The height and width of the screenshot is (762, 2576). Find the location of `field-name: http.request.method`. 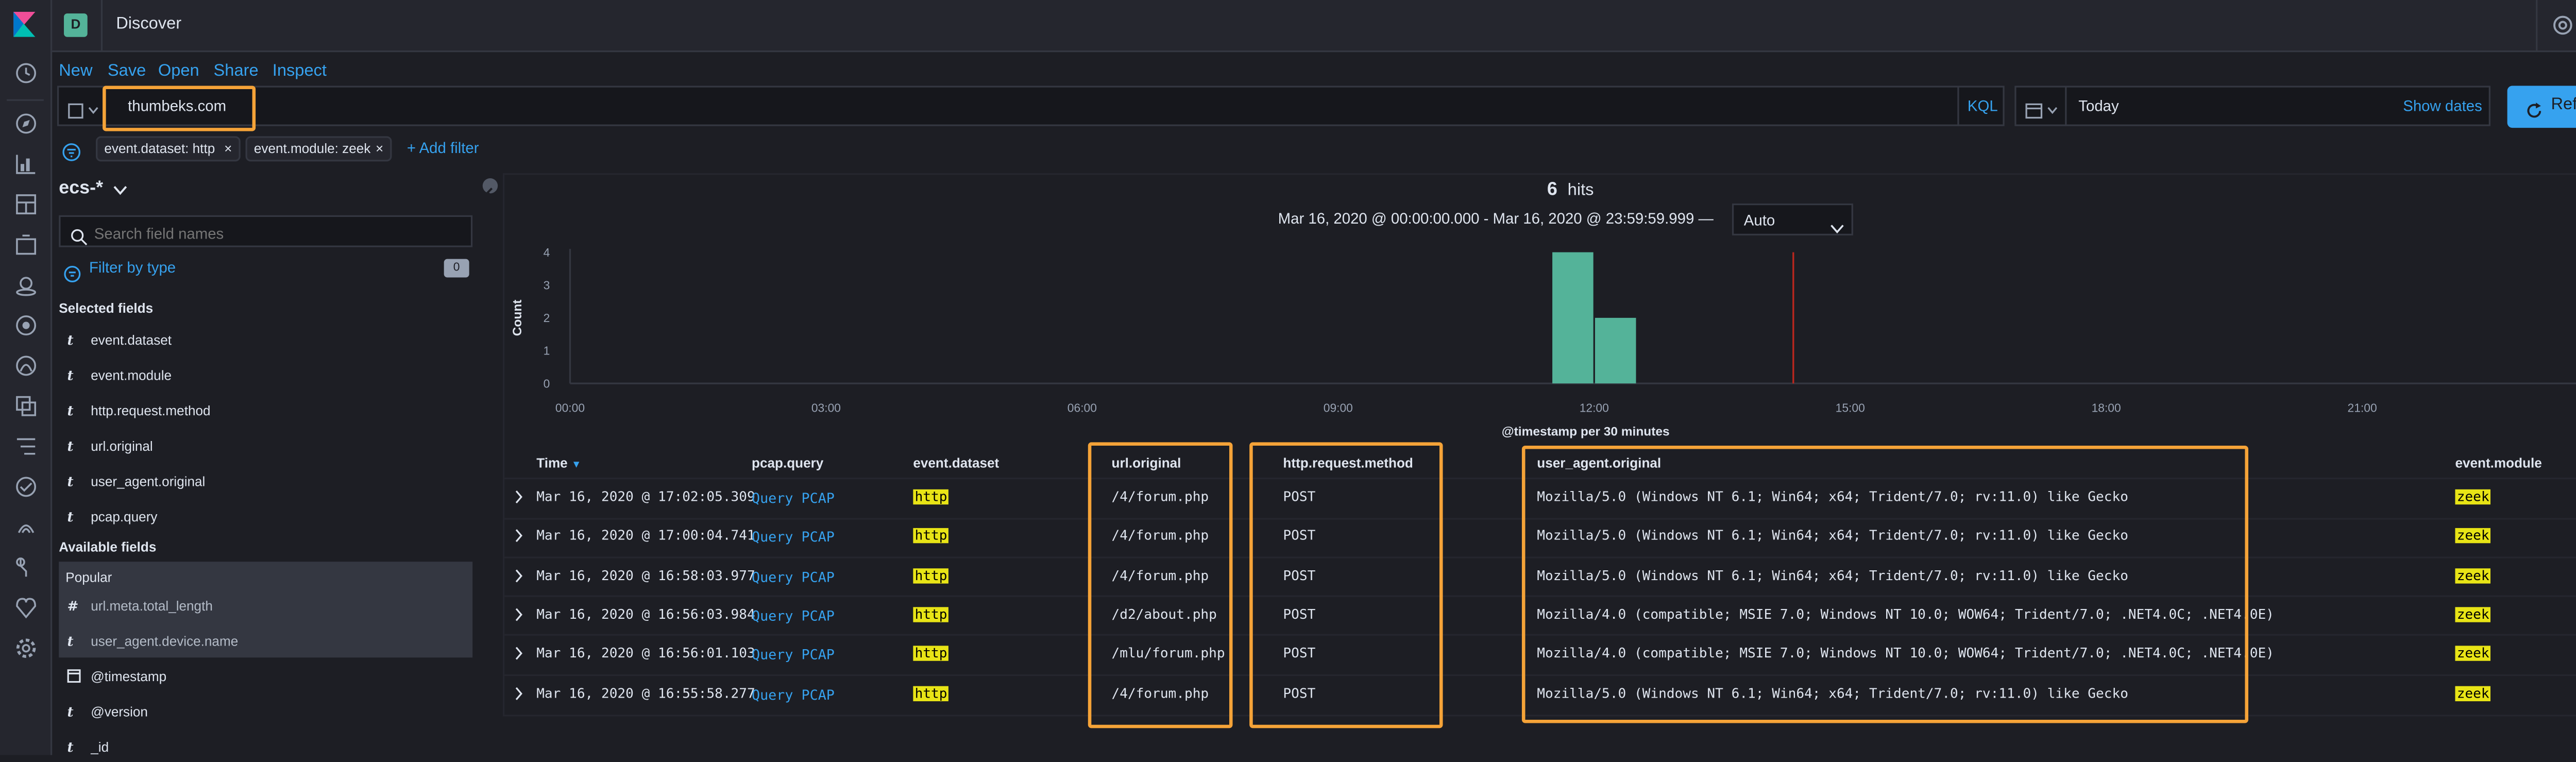

field-name: http.request.method is located at coordinates (151, 411).